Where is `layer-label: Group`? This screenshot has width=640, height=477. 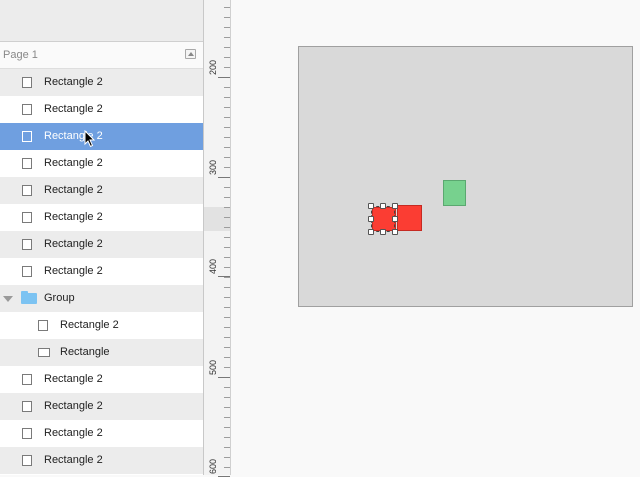 layer-label: Group is located at coordinates (59, 298).